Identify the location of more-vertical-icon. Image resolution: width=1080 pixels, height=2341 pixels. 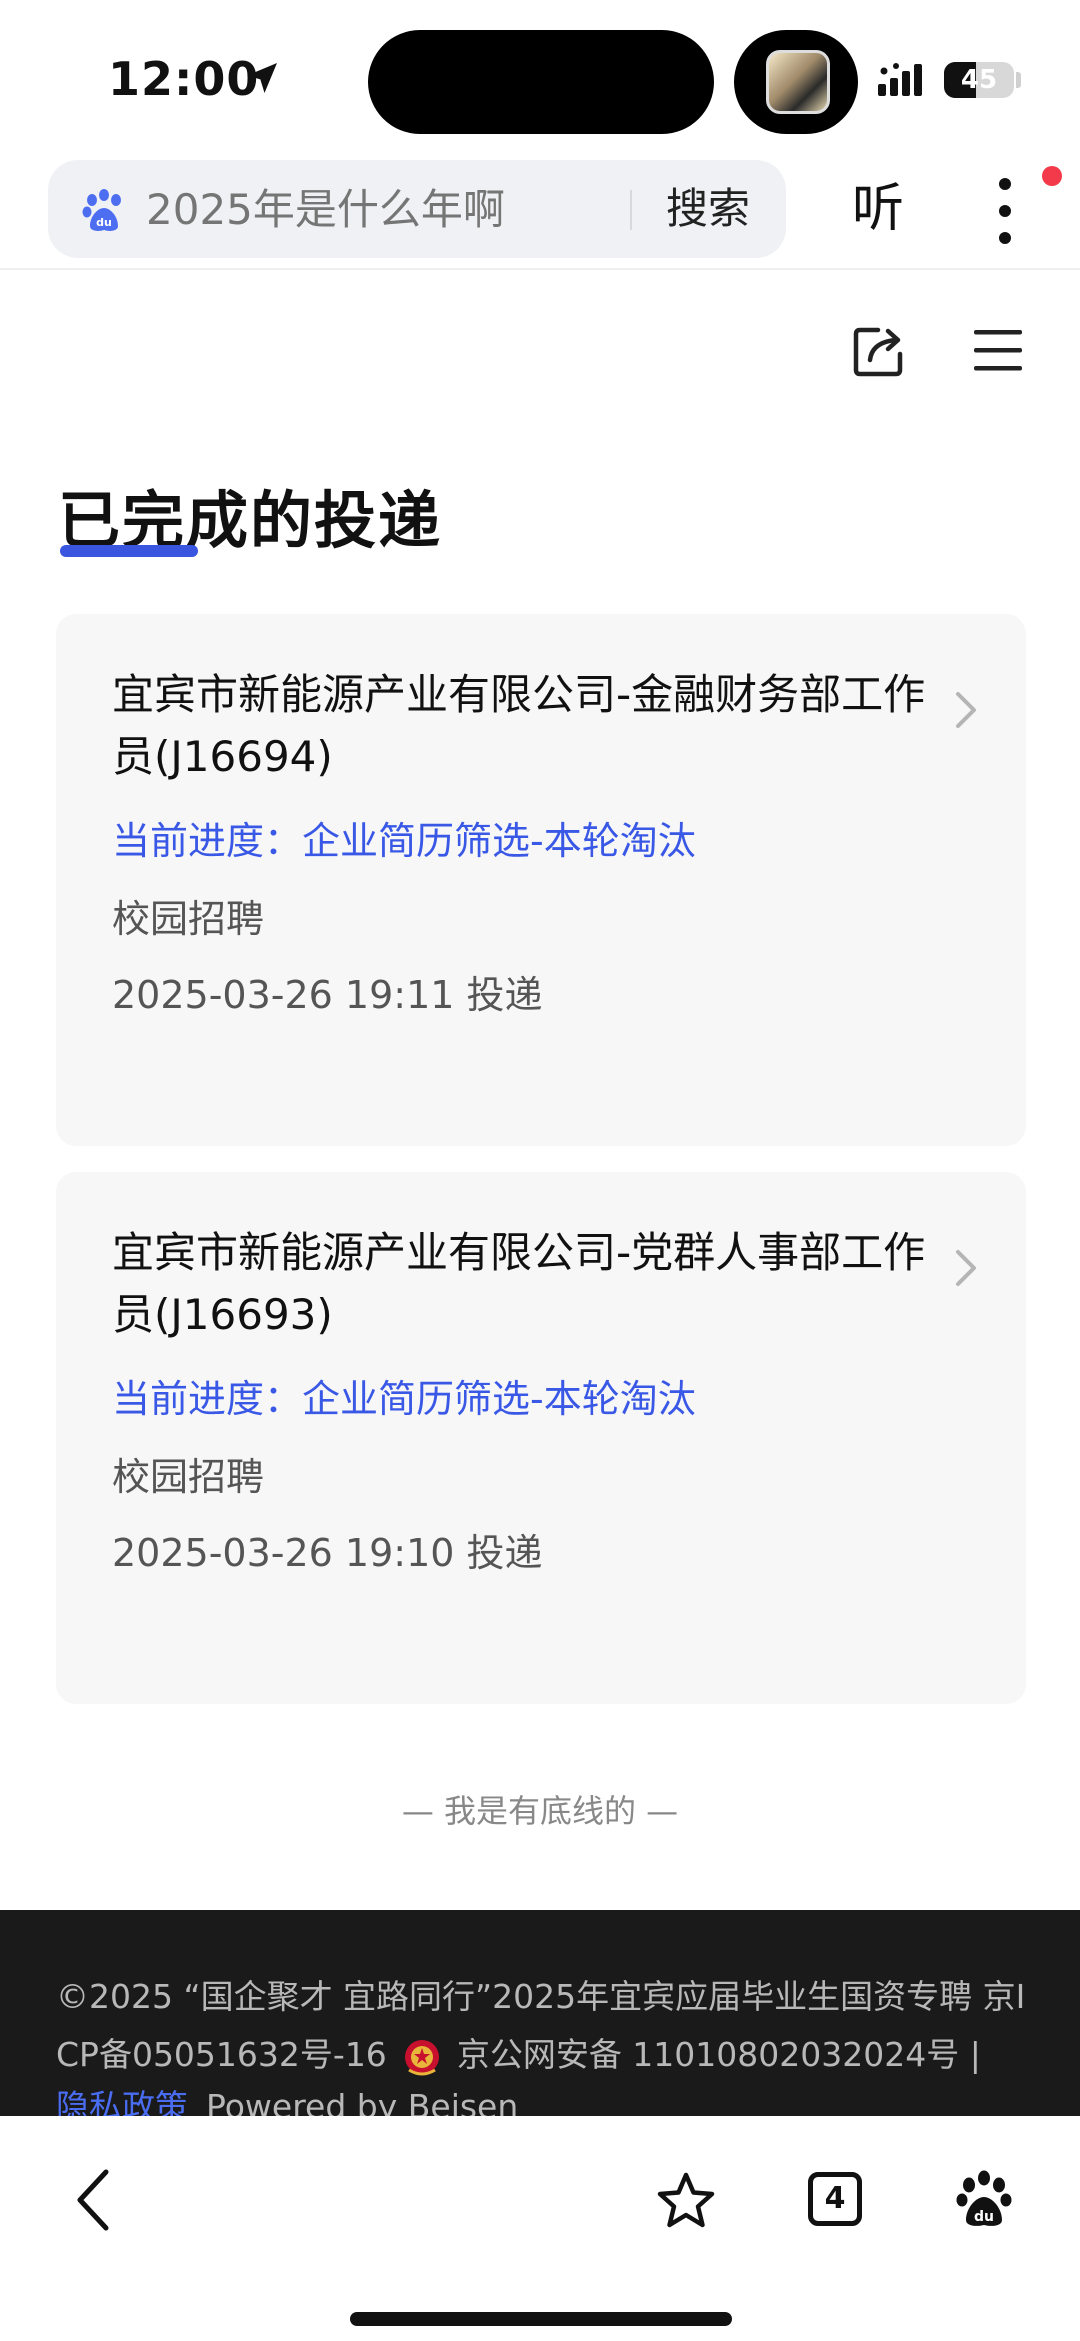
(1005, 211).